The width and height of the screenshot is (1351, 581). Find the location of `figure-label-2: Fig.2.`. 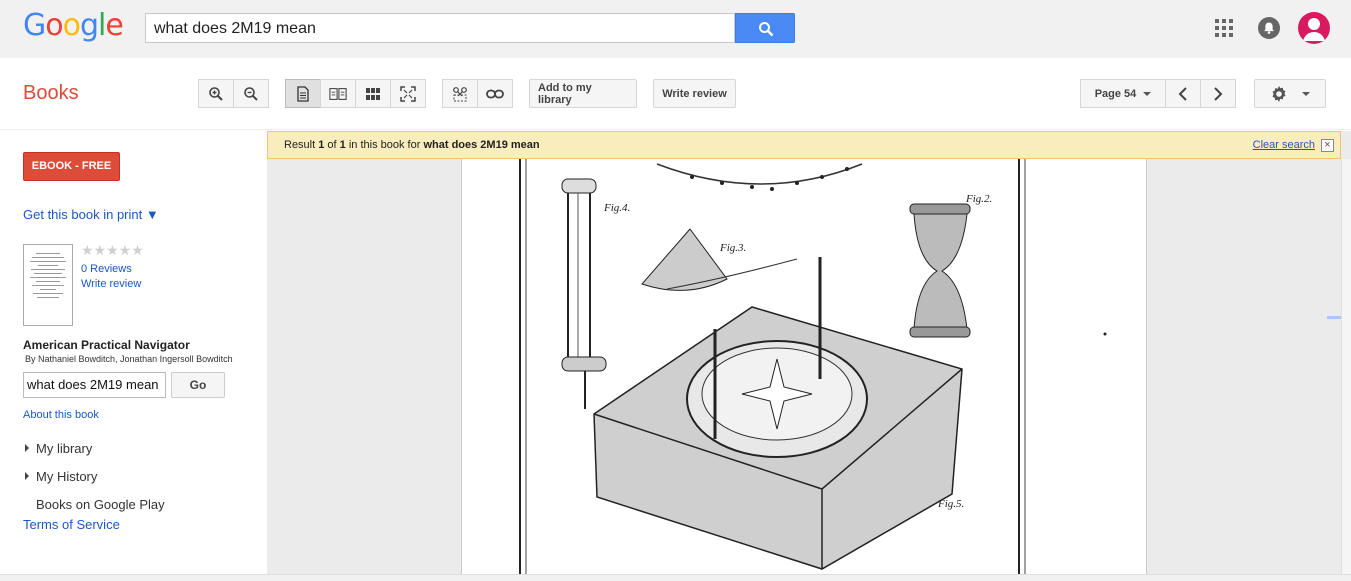

figure-label-2: Fig.2. is located at coordinates (978, 199).